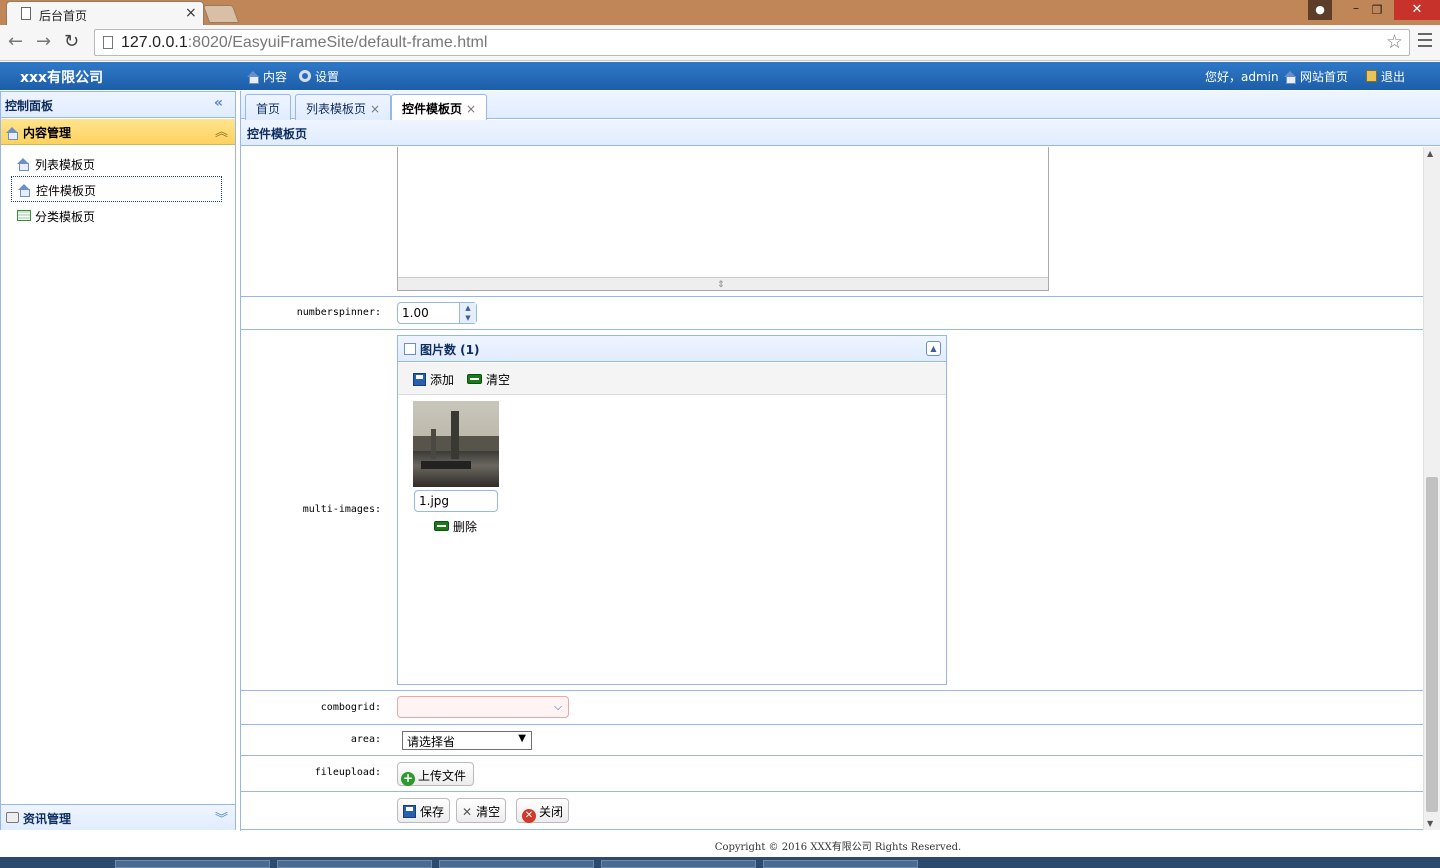 The width and height of the screenshot is (1440, 868). What do you see at coordinates (672, 349) in the screenshot?
I see `images-panel-header: 图片数 (1) ▲` at bounding box center [672, 349].